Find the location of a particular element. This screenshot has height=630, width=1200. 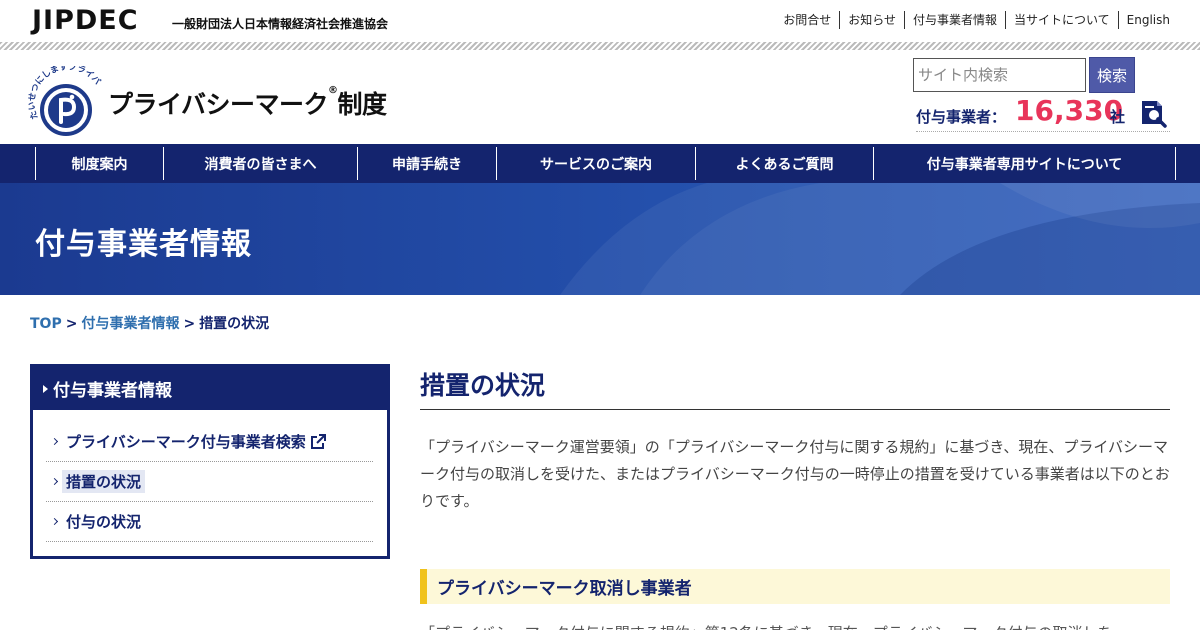

org-name: 一般財団法人日本情報経済社会推進協会 is located at coordinates (280, 24).